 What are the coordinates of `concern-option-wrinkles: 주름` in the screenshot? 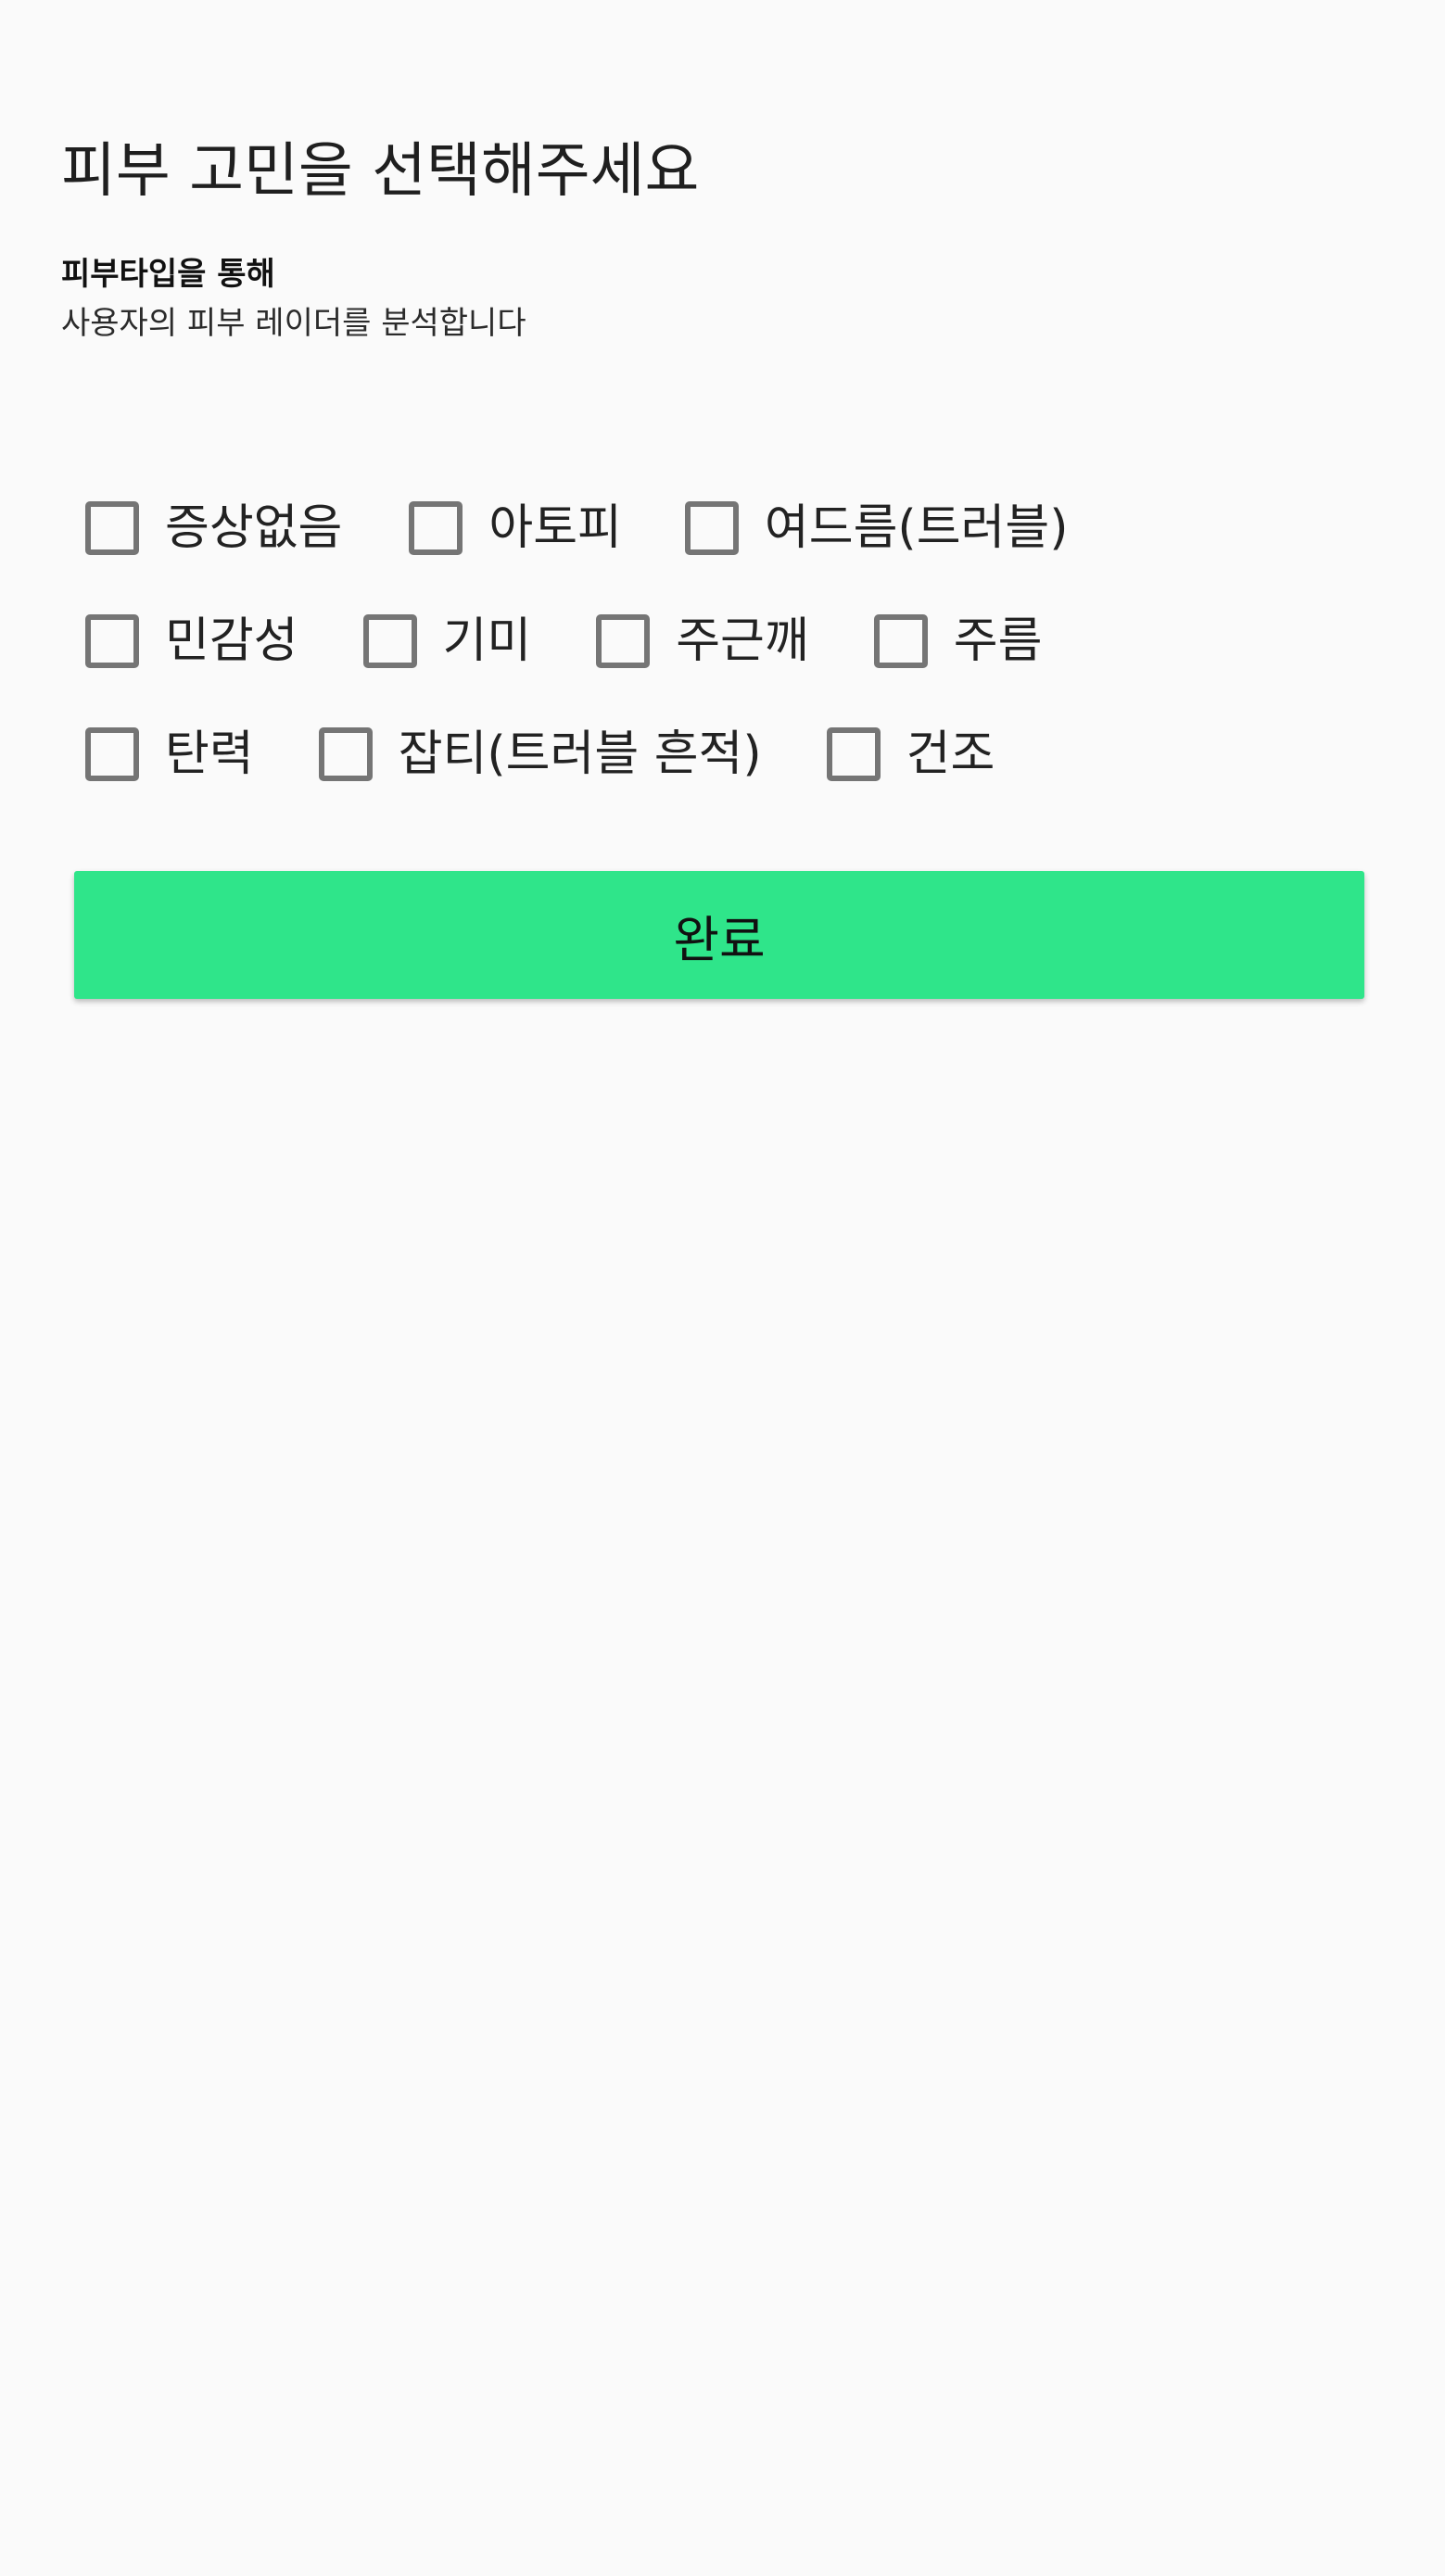 It's located at (958, 641).